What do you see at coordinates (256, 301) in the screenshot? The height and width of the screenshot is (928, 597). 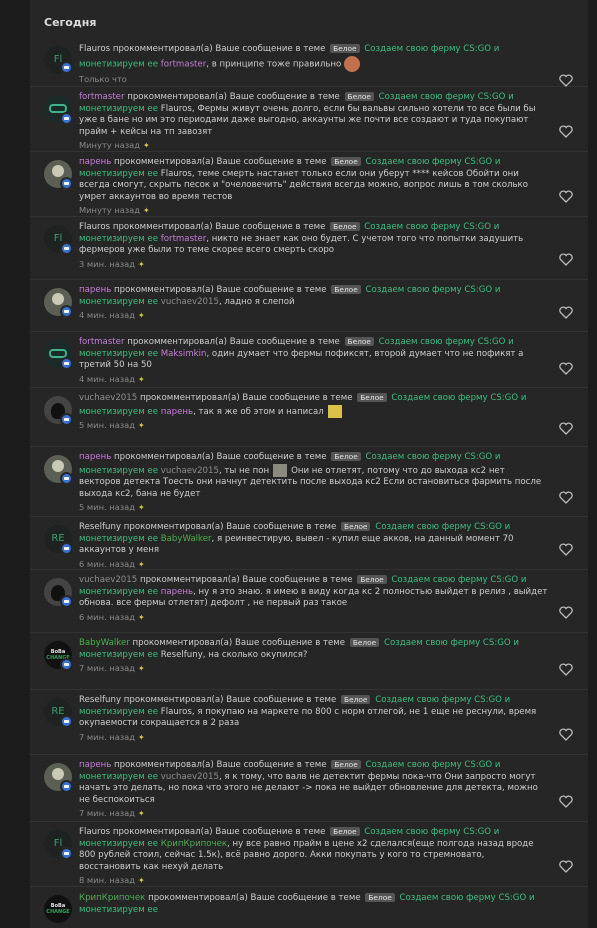 I see `message-text: , ладно я слепой` at bounding box center [256, 301].